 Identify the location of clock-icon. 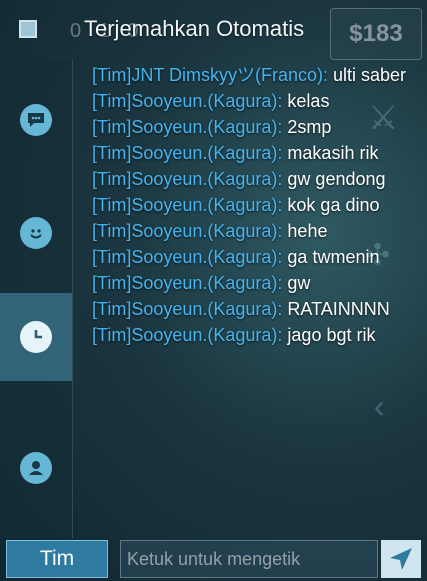
(36, 337).